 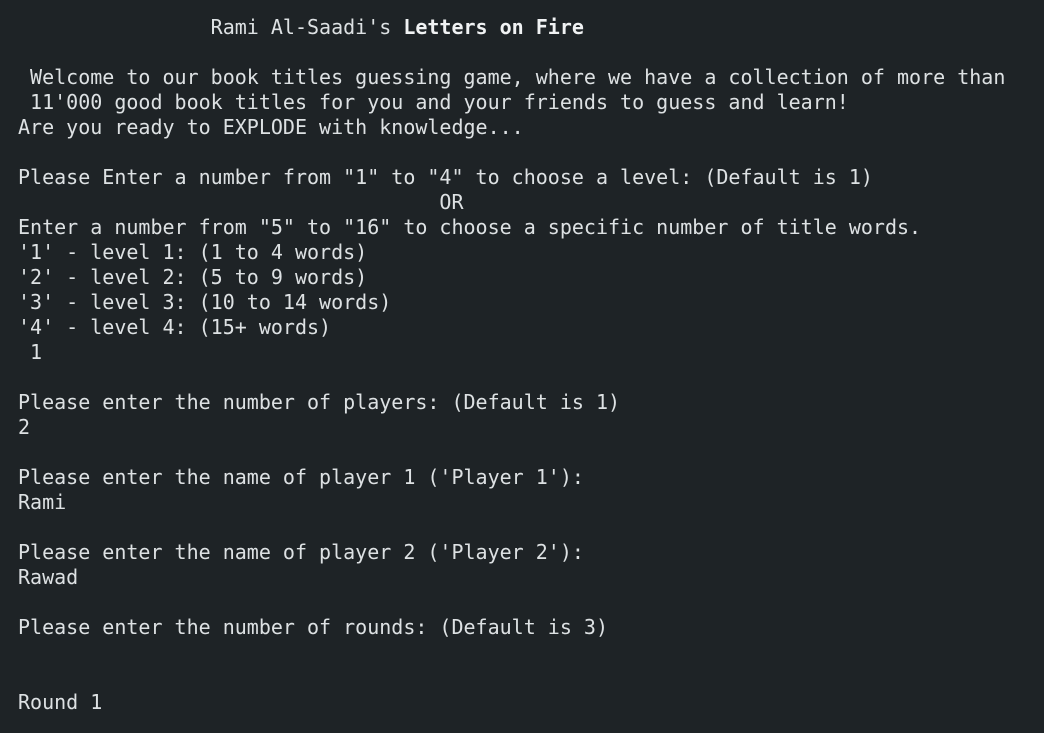 What do you see at coordinates (175, 327) in the screenshot?
I see `level-option-4: '4' - level 4: (15+ words)` at bounding box center [175, 327].